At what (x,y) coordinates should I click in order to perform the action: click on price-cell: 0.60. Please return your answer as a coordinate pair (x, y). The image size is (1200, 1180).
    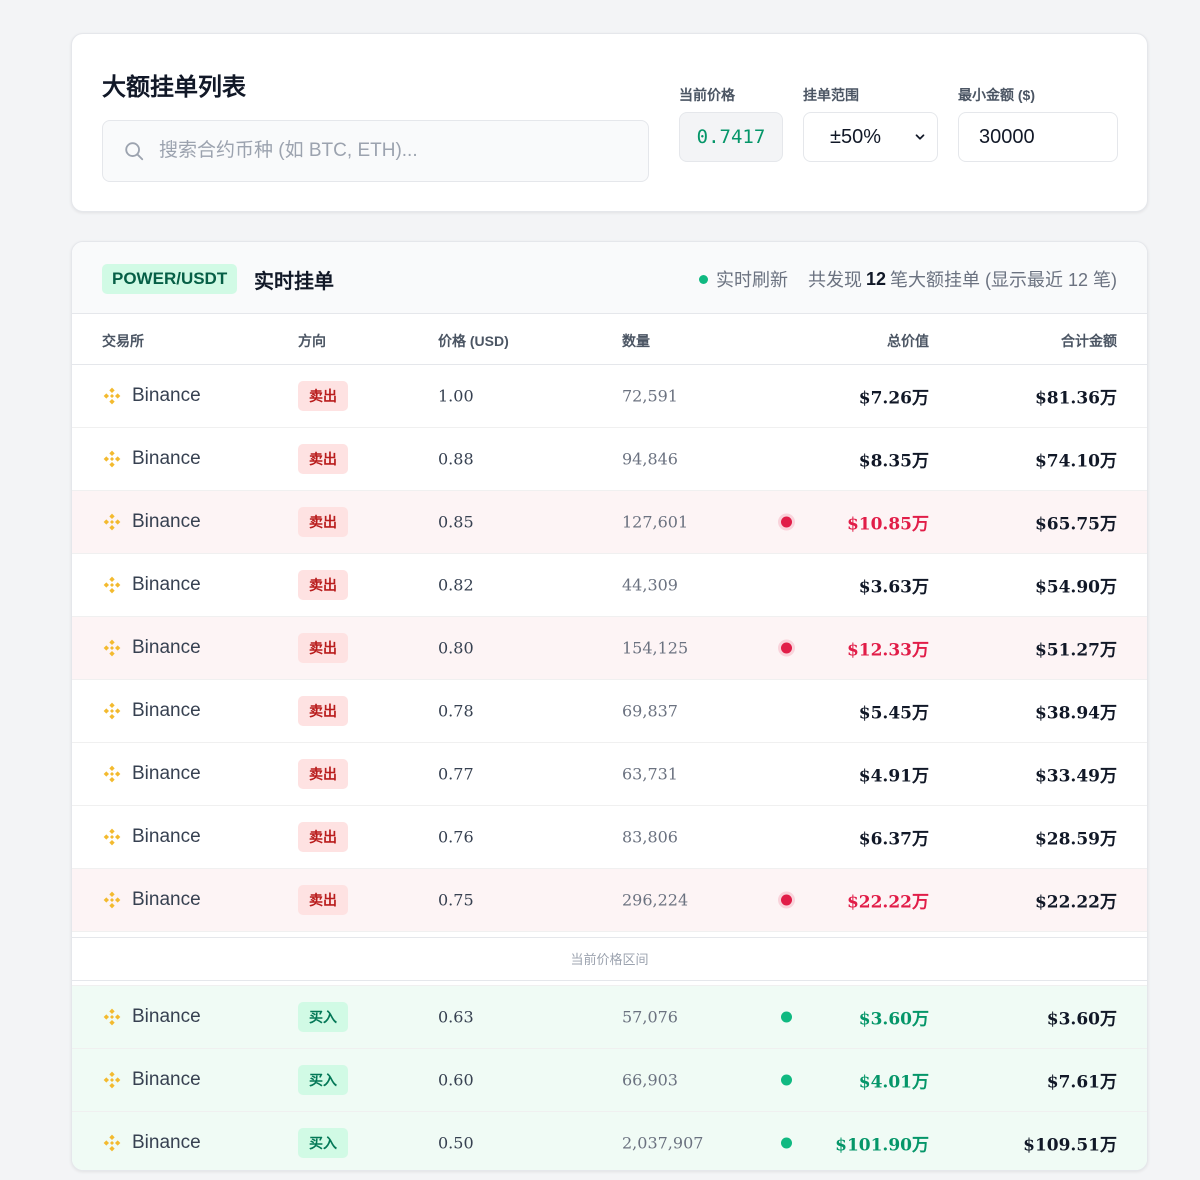
    Looking at the image, I should click on (456, 1080).